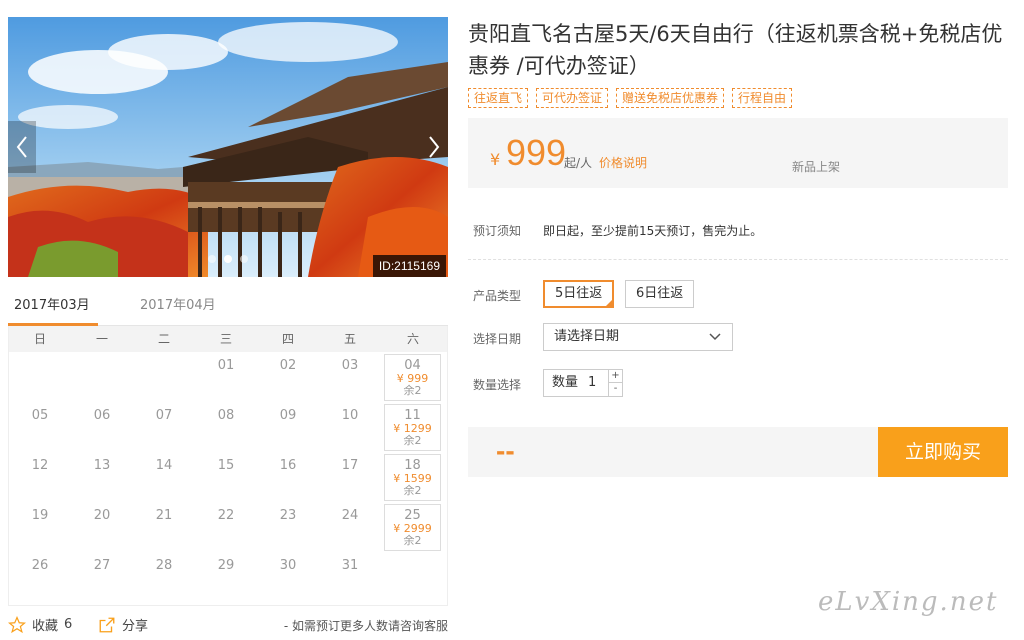  What do you see at coordinates (497, 231) in the screenshot?
I see `notice-label: 预订须知` at bounding box center [497, 231].